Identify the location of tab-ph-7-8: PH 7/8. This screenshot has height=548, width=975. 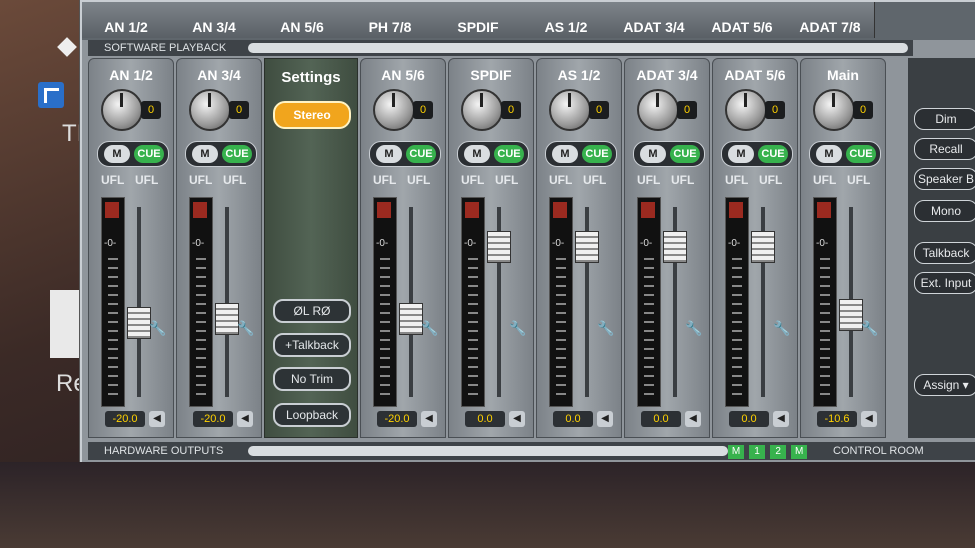
(390, 20).